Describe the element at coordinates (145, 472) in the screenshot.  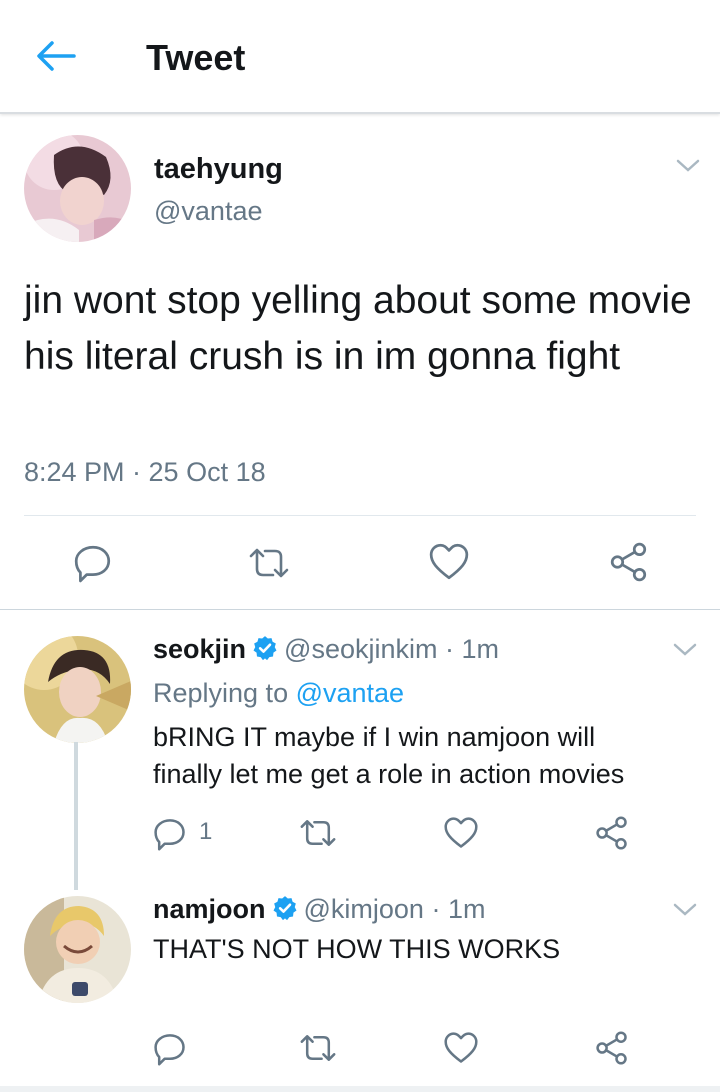
I see `tweet-timestamp: 8:24 PM · 25 Oct 18` at that location.